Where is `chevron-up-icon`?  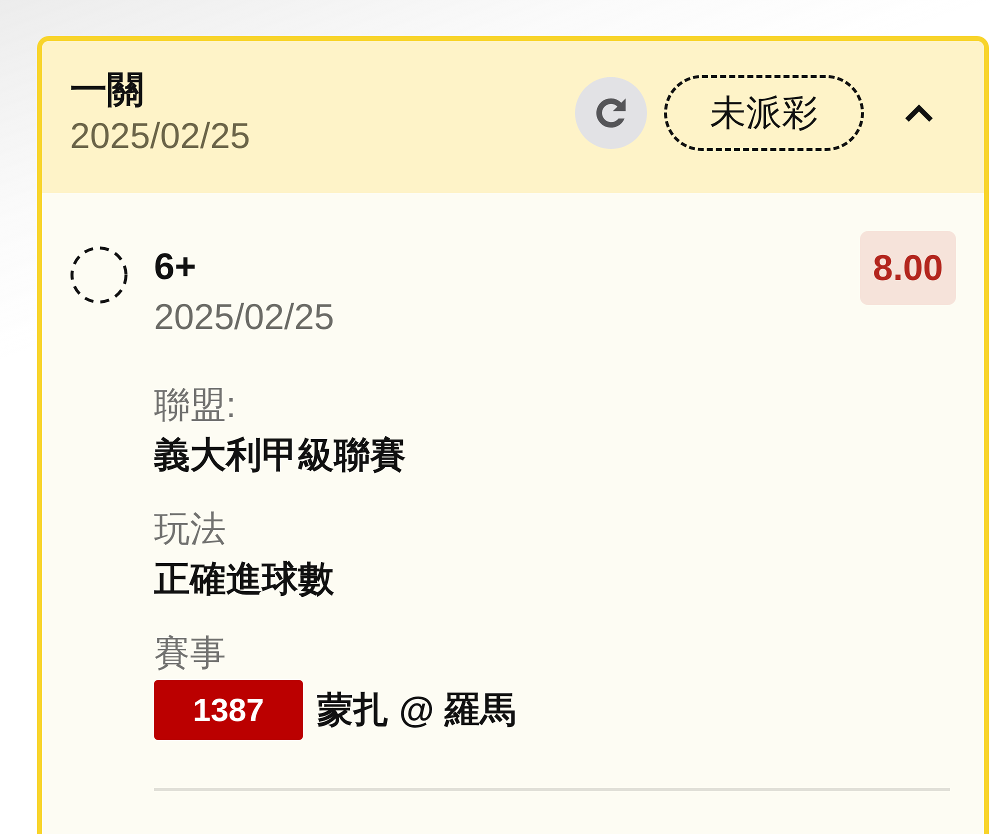 chevron-up-icon is located at coordinates (919, 113).